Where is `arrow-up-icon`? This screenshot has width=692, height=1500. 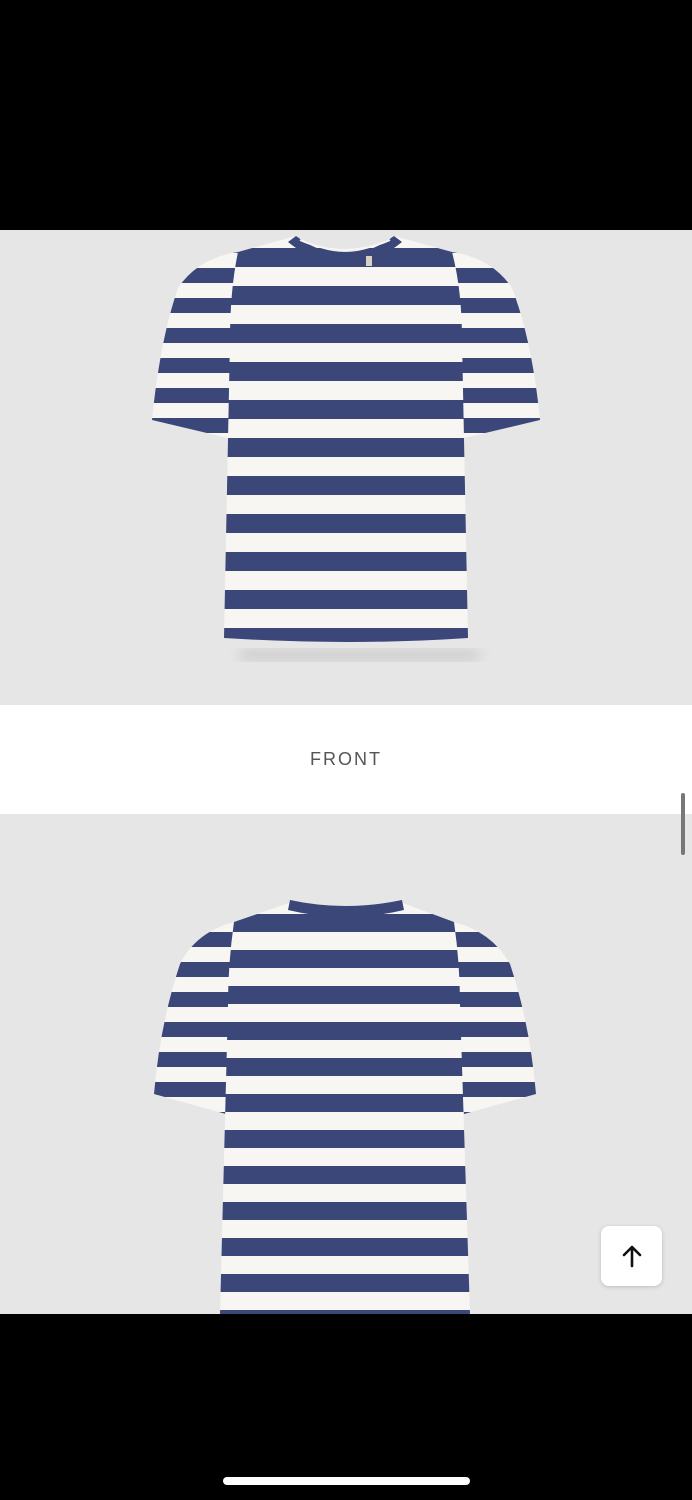 arrow-up-icon is located at coordinates (632, 1256).